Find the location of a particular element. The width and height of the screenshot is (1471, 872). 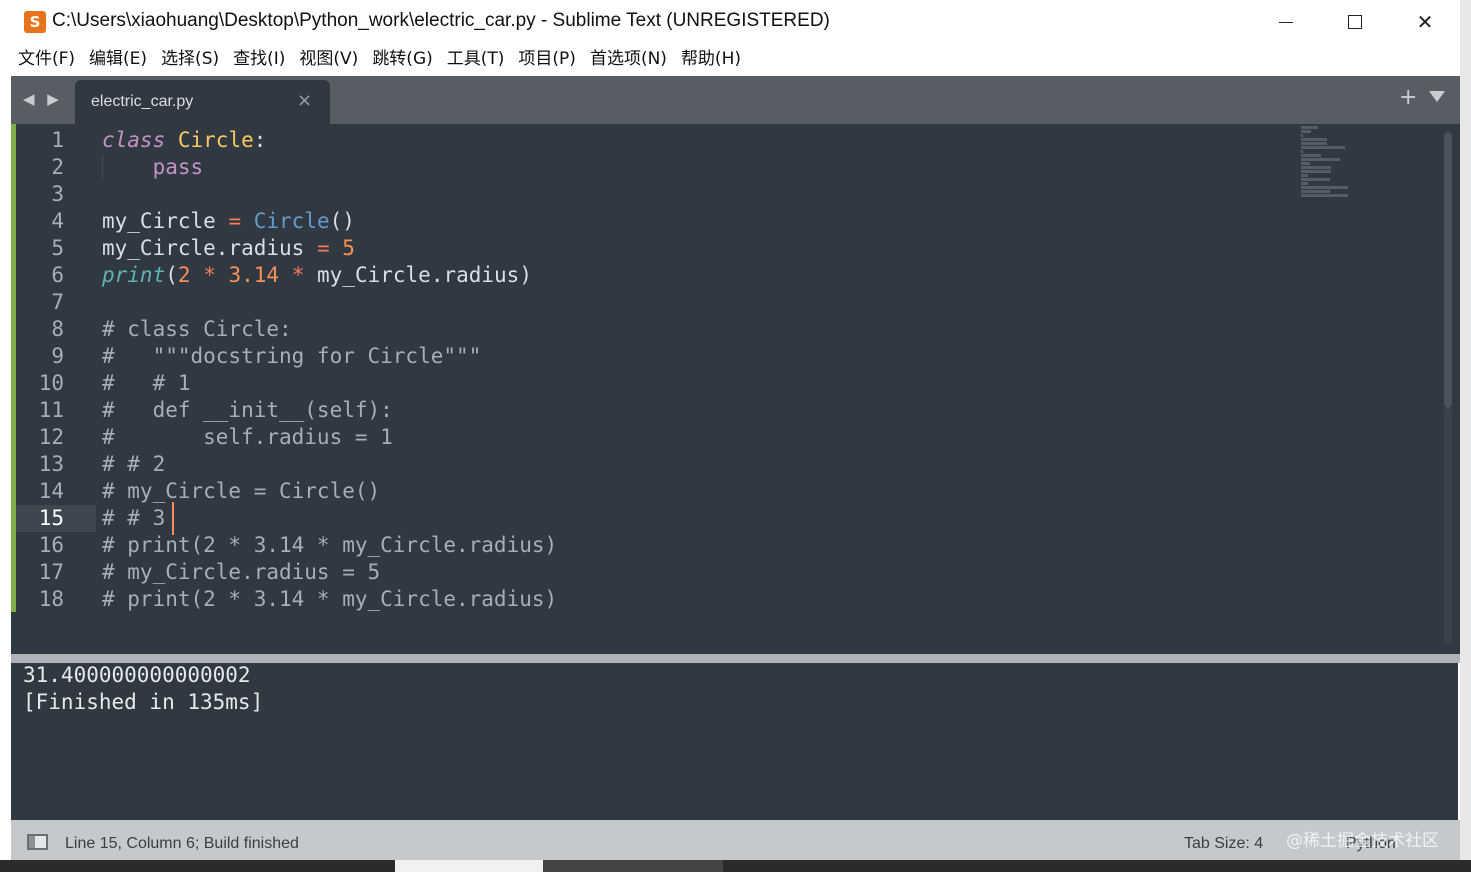

line-number: 16 is located at coordinates (51, 545).